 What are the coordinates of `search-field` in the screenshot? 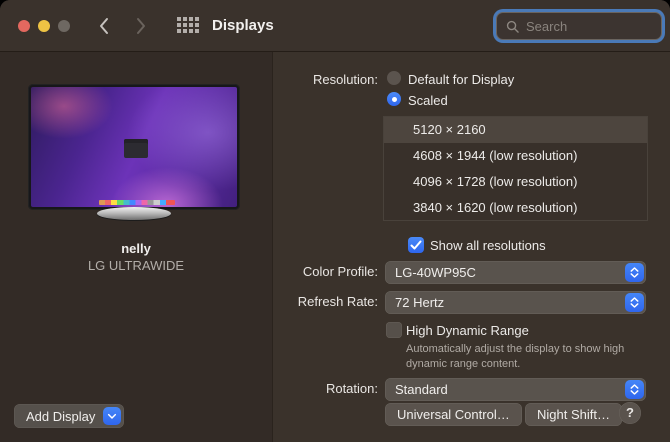 It's located at (579, 26).